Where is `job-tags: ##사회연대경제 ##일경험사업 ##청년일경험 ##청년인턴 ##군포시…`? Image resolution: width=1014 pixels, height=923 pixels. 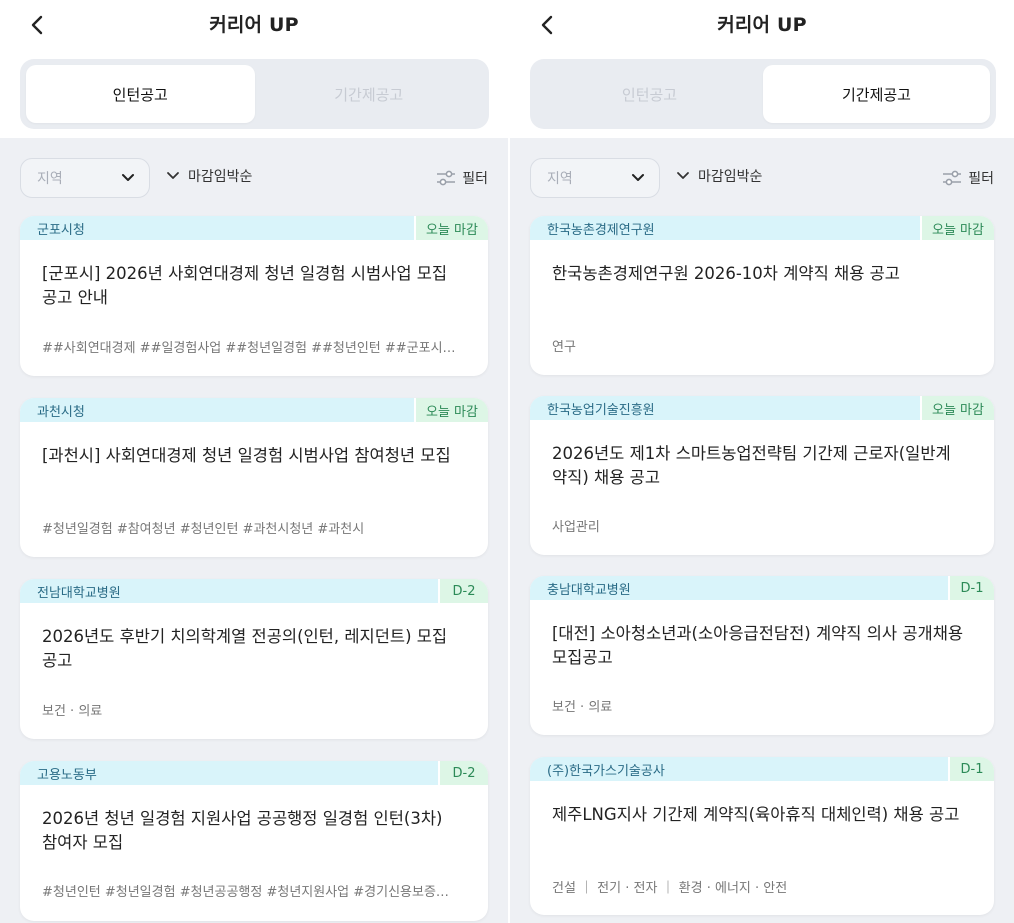 job-tags: ##사회연대경제 ##일경험사업 ##청년일경험 ##청년인턴 ##군포시… is located at coordinates (249, 348).